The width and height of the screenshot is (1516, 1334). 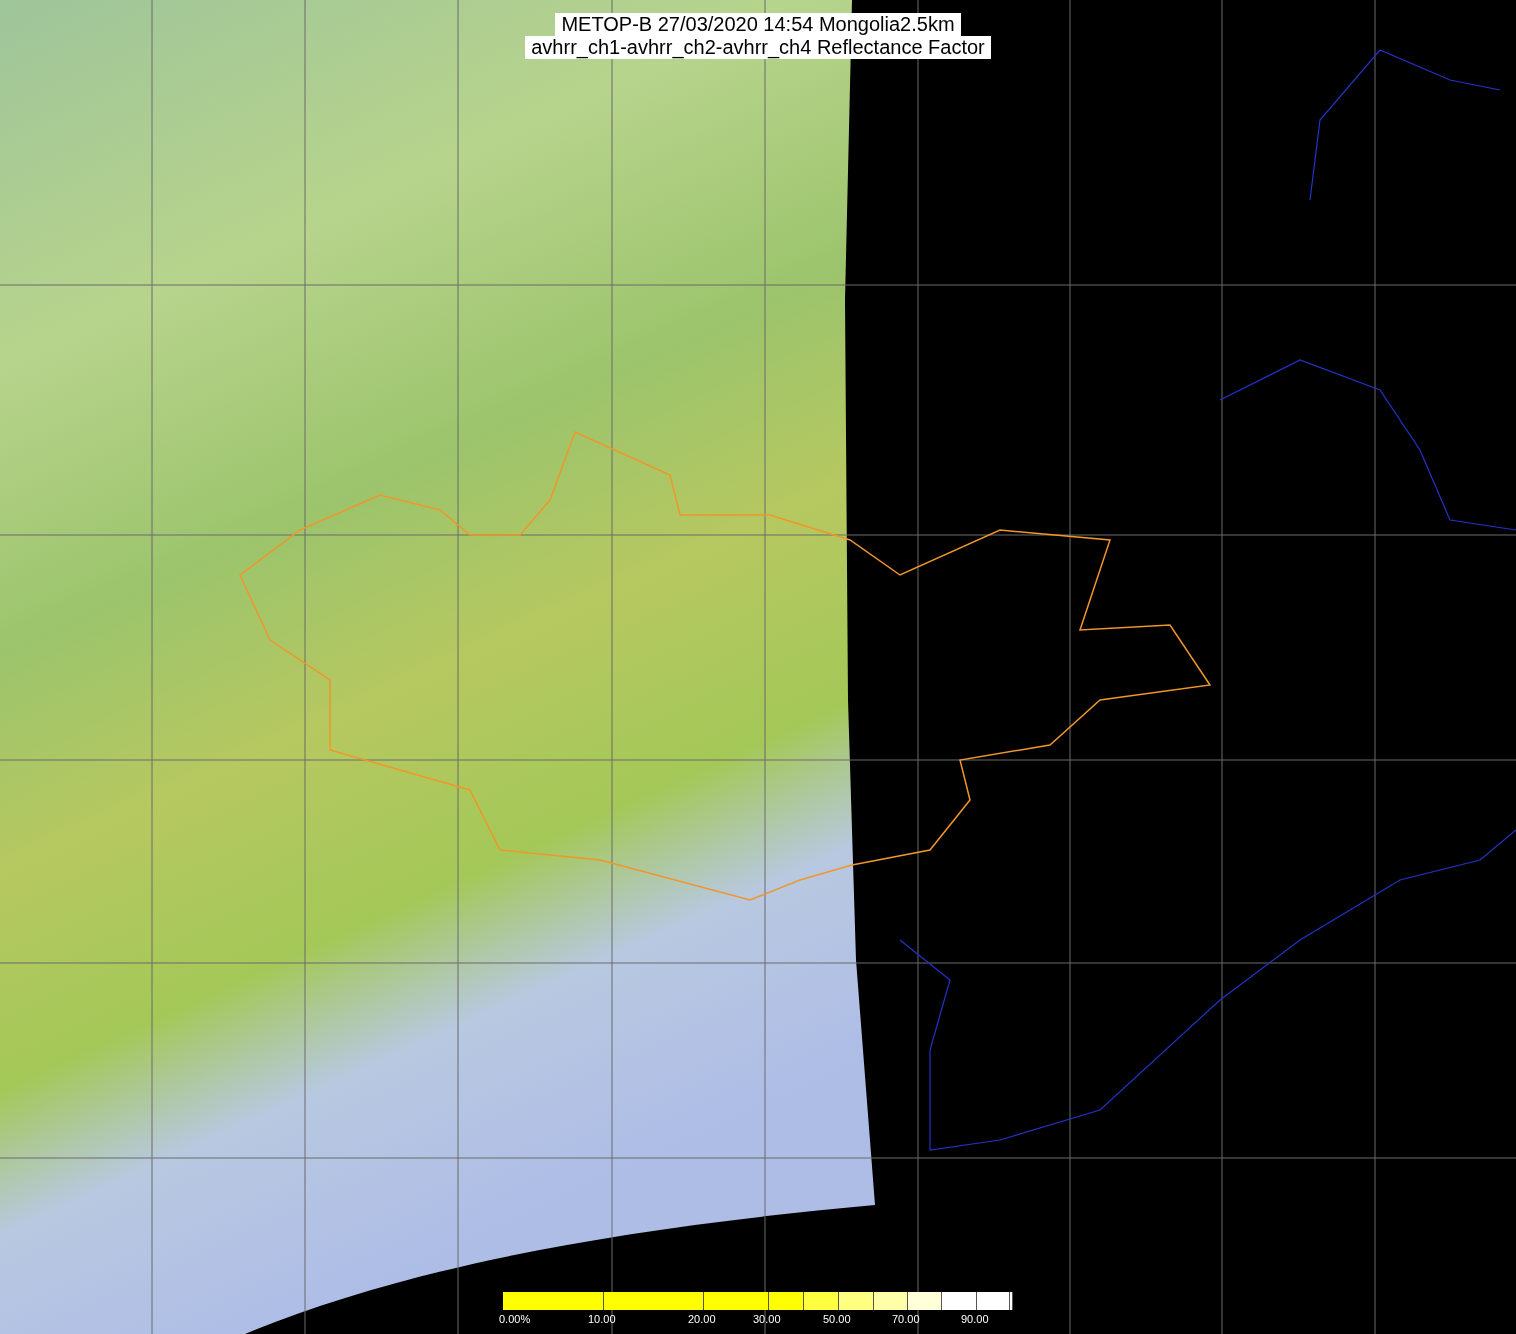 What do you see at coordinates (758, 24) in the screenshot?
I see `map-title: METOP-B 27/03/2020 14:54 Mongolia2.5km` at bounding box center [758, 24].